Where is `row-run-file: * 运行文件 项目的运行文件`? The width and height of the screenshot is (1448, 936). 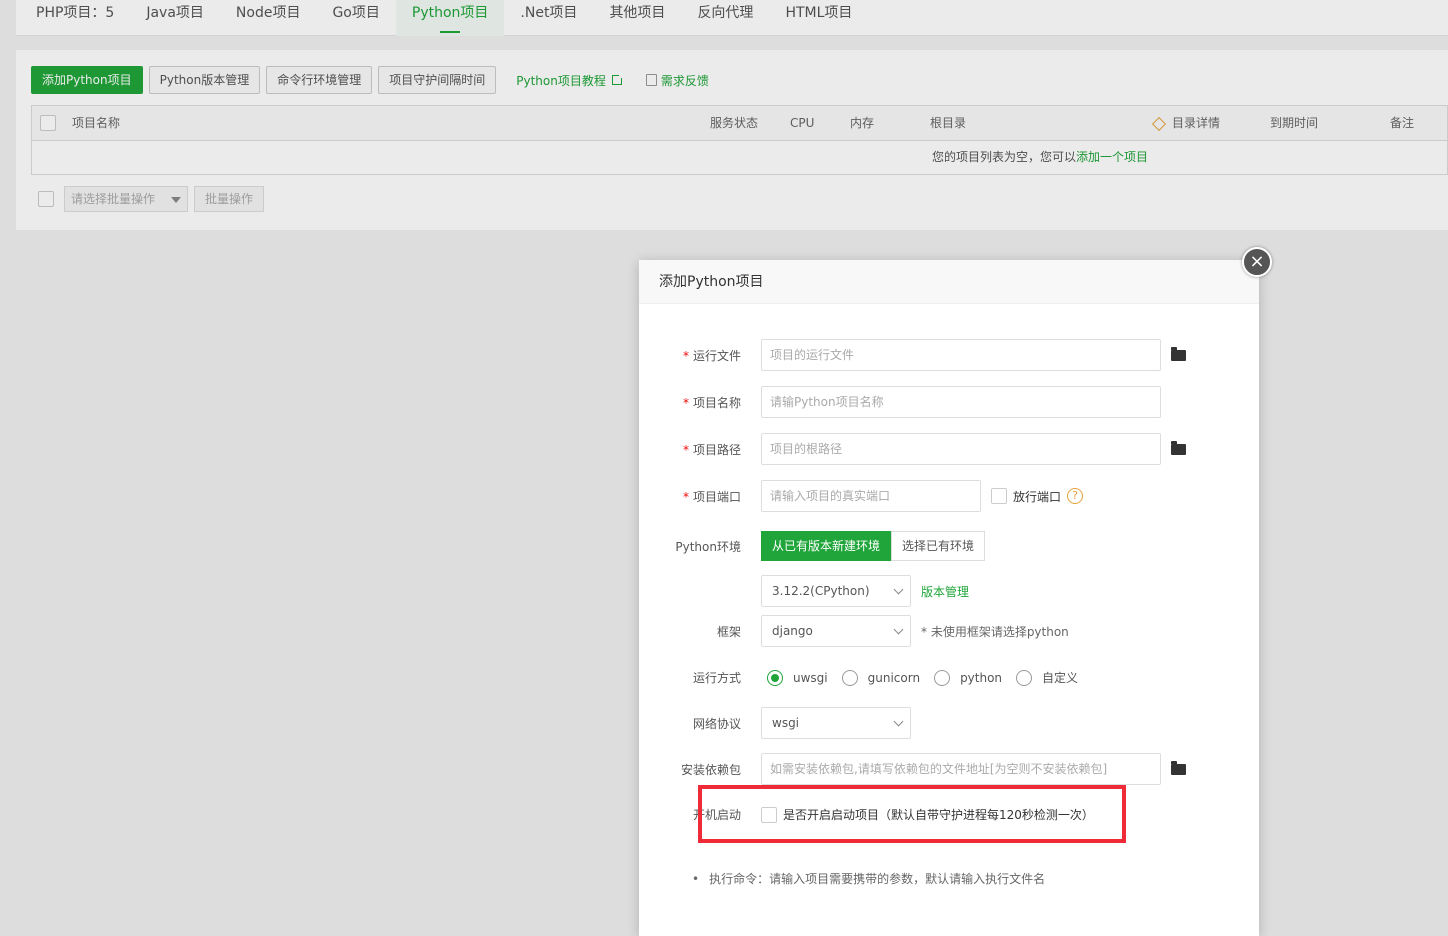
row-run-file: * 运行文件 项目的运行文件 is located at coordinates (912, 355).